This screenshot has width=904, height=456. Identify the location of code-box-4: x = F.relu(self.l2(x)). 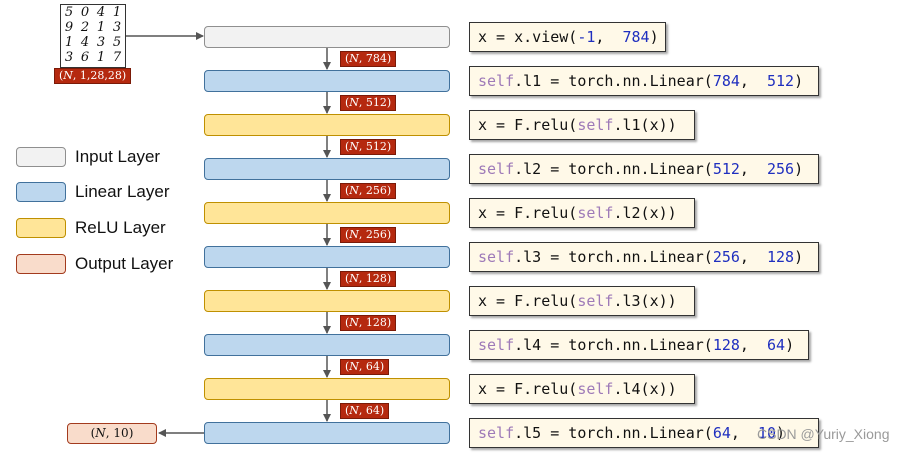
(582, 213).